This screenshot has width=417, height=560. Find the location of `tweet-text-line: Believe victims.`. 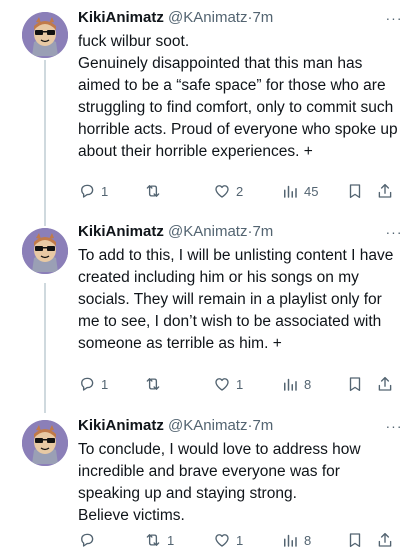

tweet-text-line: Believe victims. is located at coordinates (131, 515).